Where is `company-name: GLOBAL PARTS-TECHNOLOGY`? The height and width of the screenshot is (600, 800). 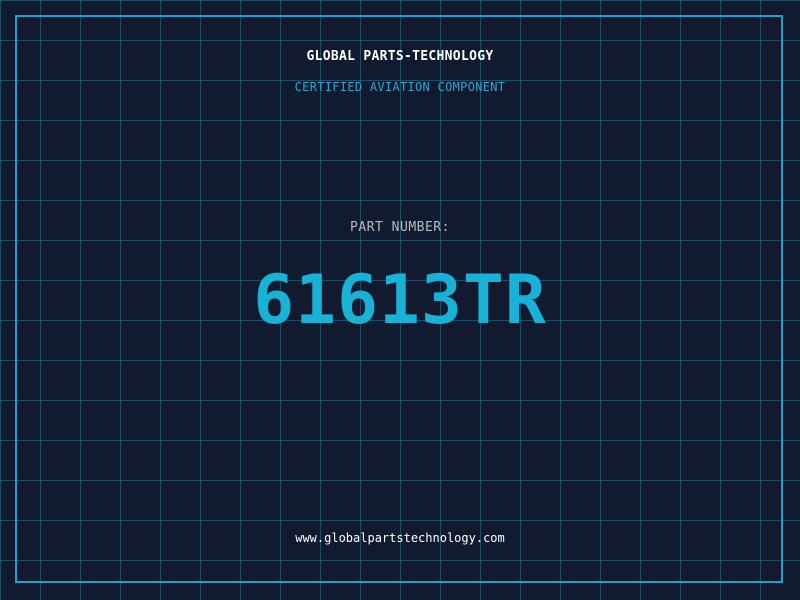
company-name: GLOBAL PARTS-TECHNOLOGY is located at coordinates (400, 56).